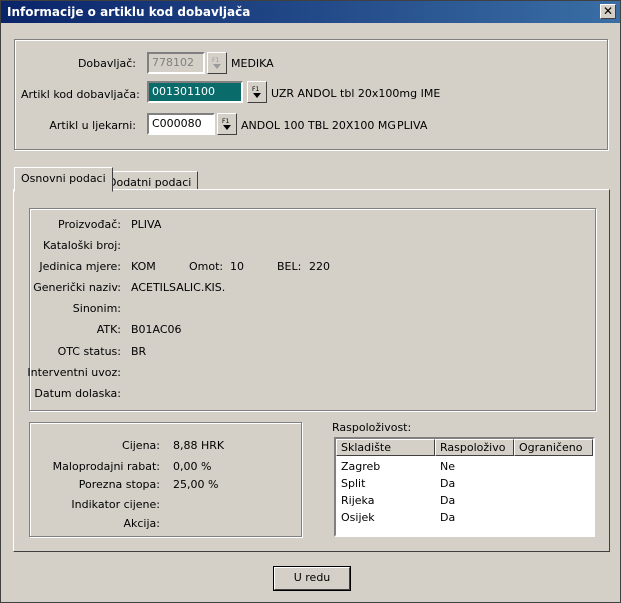  What do you see at coordinates (178, 287) in the screenshot?
I see `generic-name-value: ACETILSALIC.KIS.` at bounding box center [178, 287].